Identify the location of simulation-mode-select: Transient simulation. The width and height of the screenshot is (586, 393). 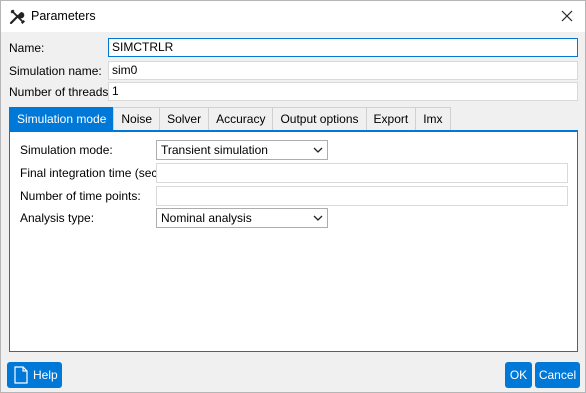
(242, 150).